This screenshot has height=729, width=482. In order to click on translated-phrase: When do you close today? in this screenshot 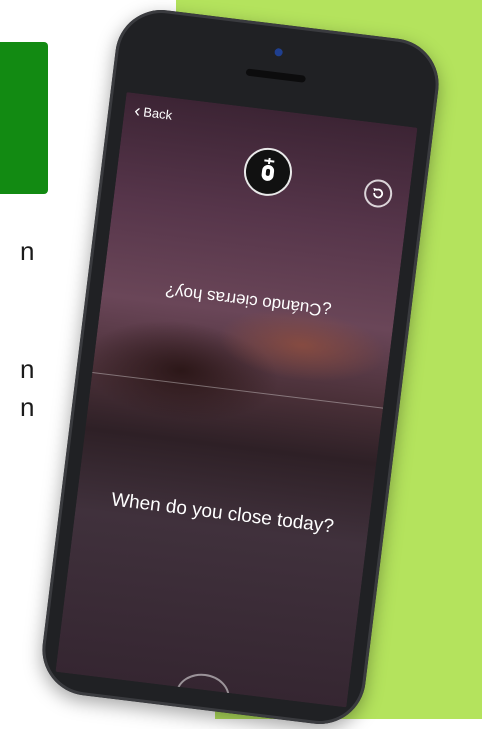, I will do `click(222, 513)`.